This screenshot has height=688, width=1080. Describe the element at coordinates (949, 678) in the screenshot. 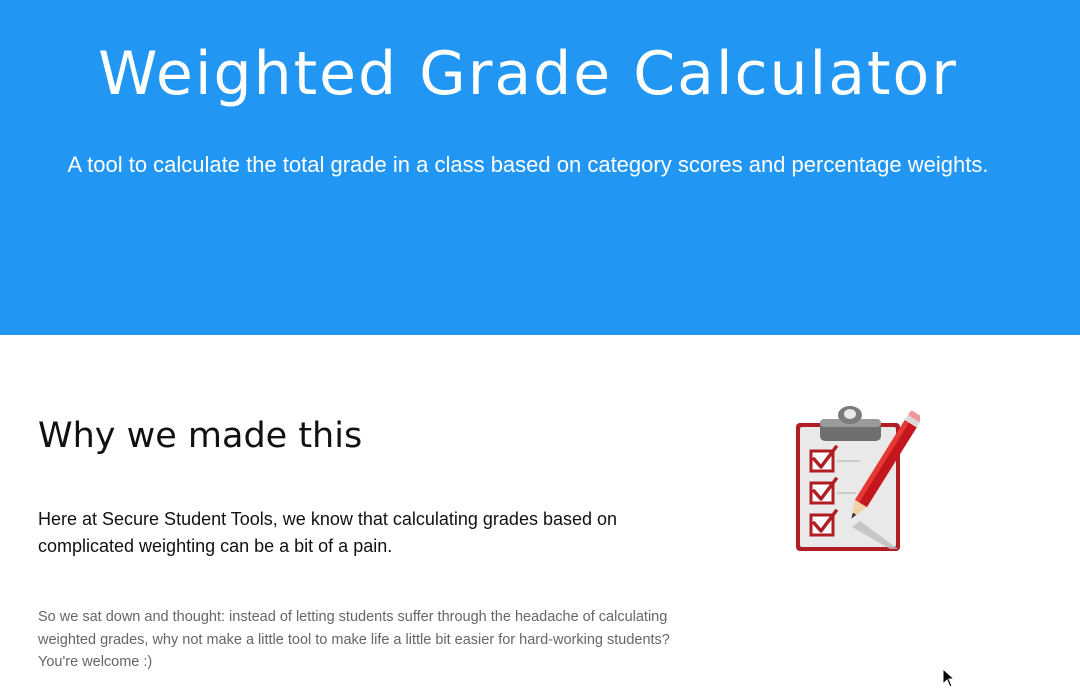

I see `mouse-cursor-icon` at that location.